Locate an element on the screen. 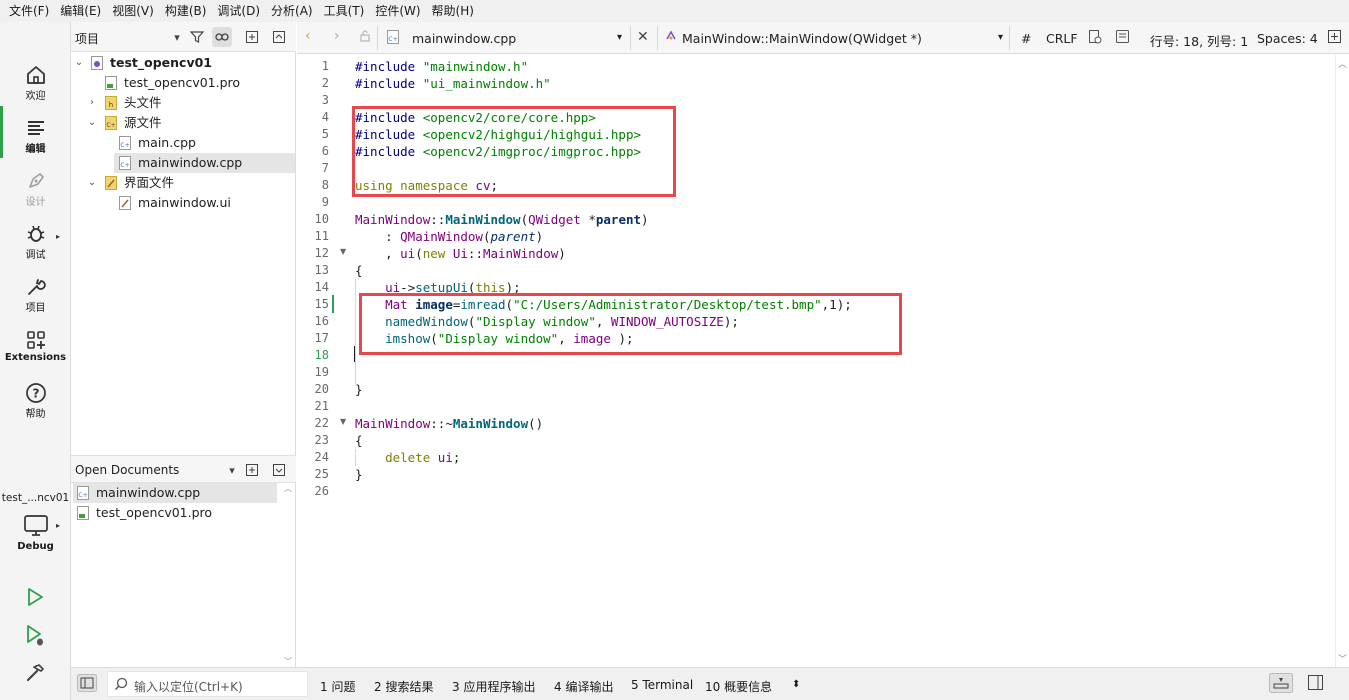  current-file-dropdown: mainwindow.cpp is located at coordinates (464, 38).